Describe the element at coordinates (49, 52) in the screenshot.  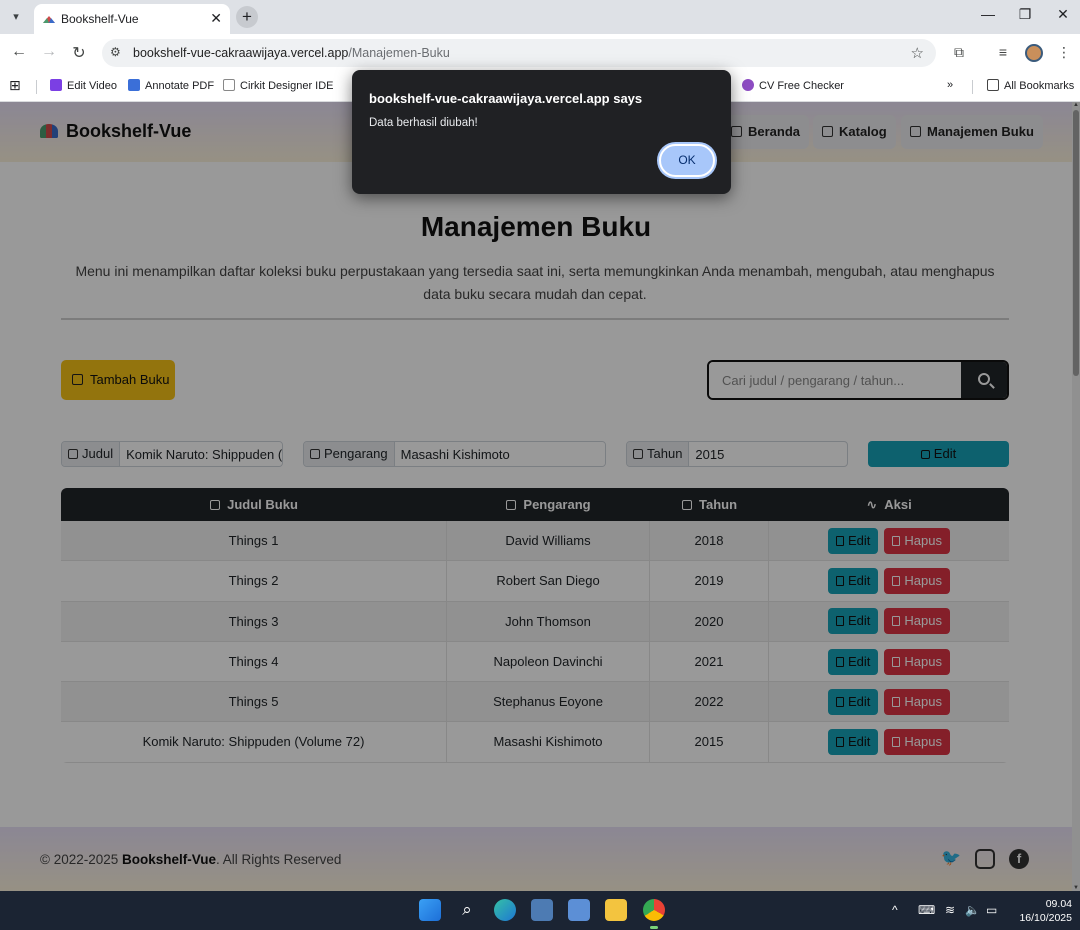
I see `forward-icon: →` at that location.